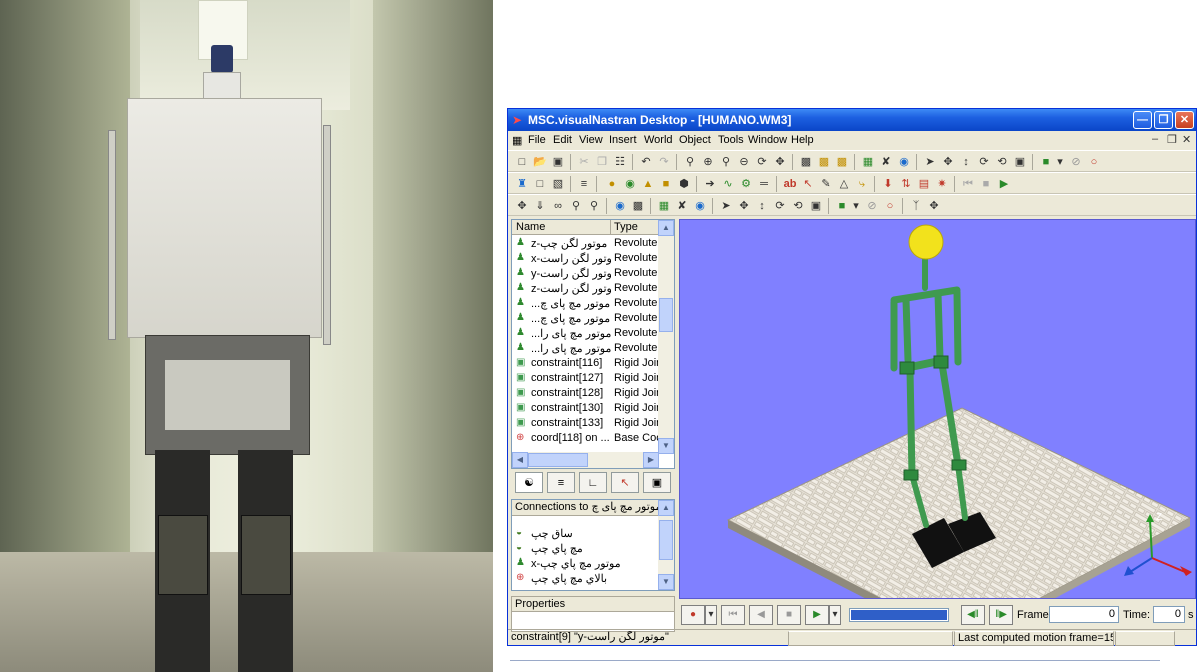 The image size is (1198, 672). What do you see at coordinates (1186, 139) in the screenshot?
I see `mdi-close-icon: ✕` at bounding box center [1186, 139].